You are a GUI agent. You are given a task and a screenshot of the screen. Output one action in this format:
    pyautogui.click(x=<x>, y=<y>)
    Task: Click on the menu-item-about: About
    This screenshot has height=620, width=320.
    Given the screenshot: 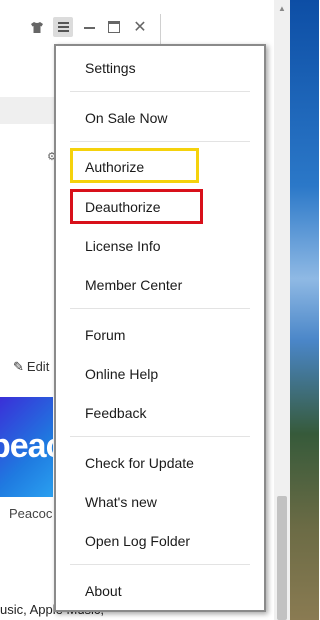 What is the action you would take?
    pyautogui.click(x=103, y=591)
    